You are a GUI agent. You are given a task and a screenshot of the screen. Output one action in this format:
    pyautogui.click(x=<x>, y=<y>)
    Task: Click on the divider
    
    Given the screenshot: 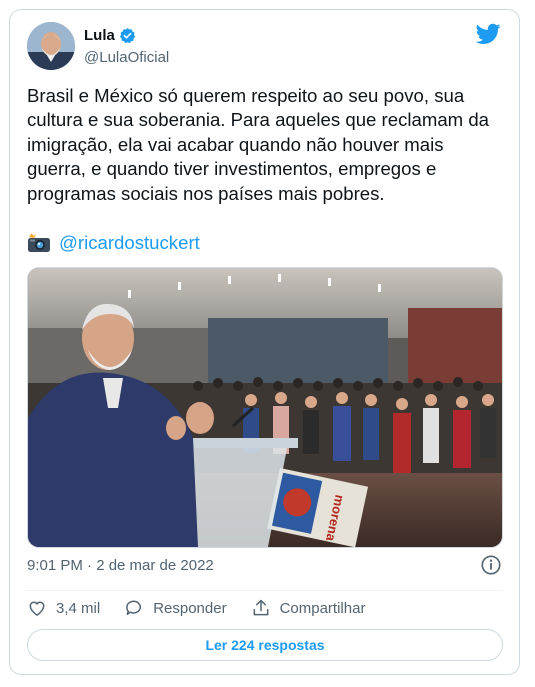 What is the action you would take?
    pyautogui.click(x=264, y=590)
    